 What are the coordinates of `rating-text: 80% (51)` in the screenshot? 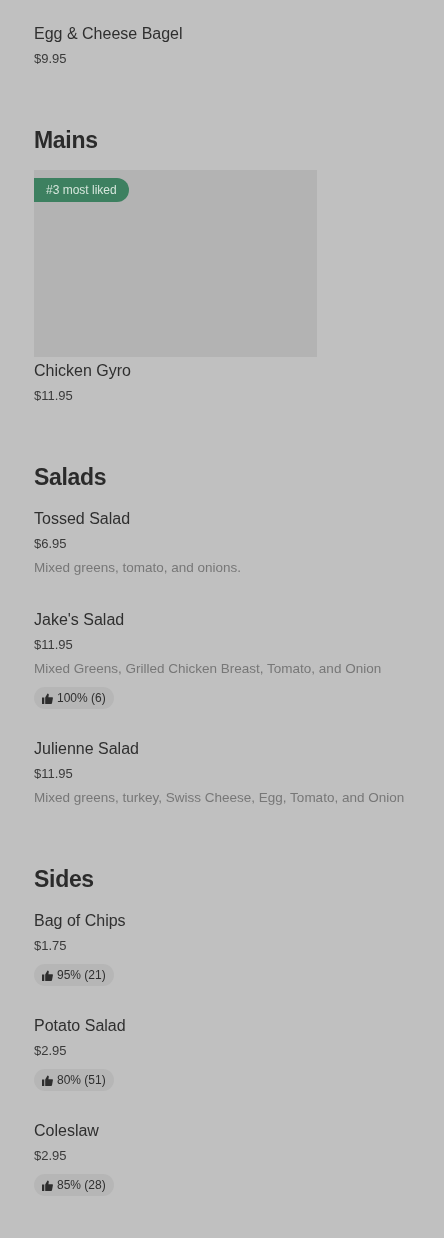 It's located at (81, 1080).